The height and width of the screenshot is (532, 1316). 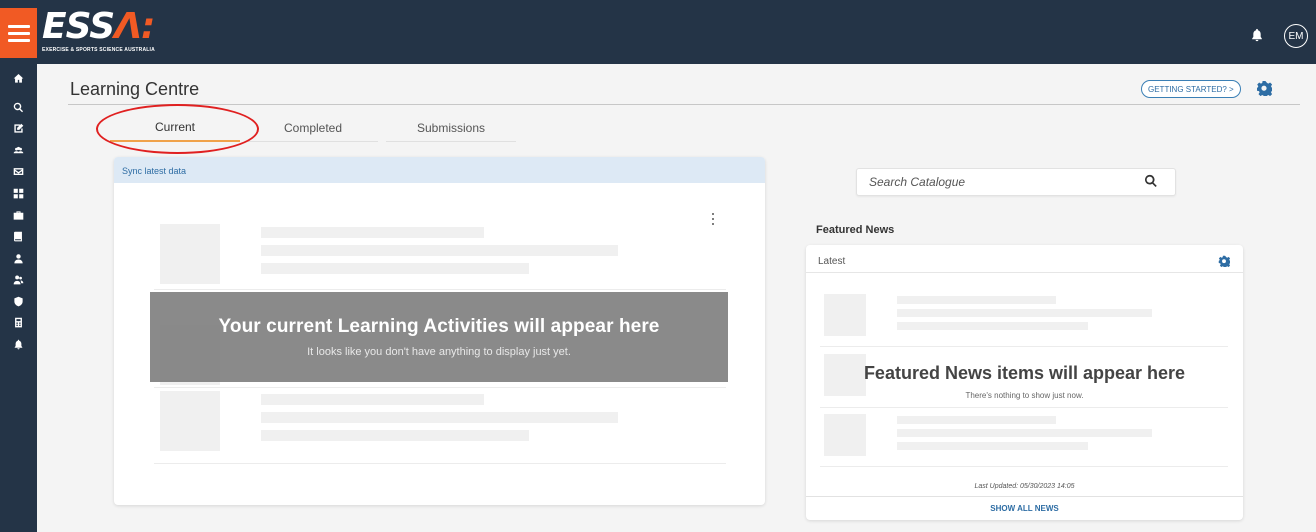 I want to click on user-icon, so click(x=18, y=258).